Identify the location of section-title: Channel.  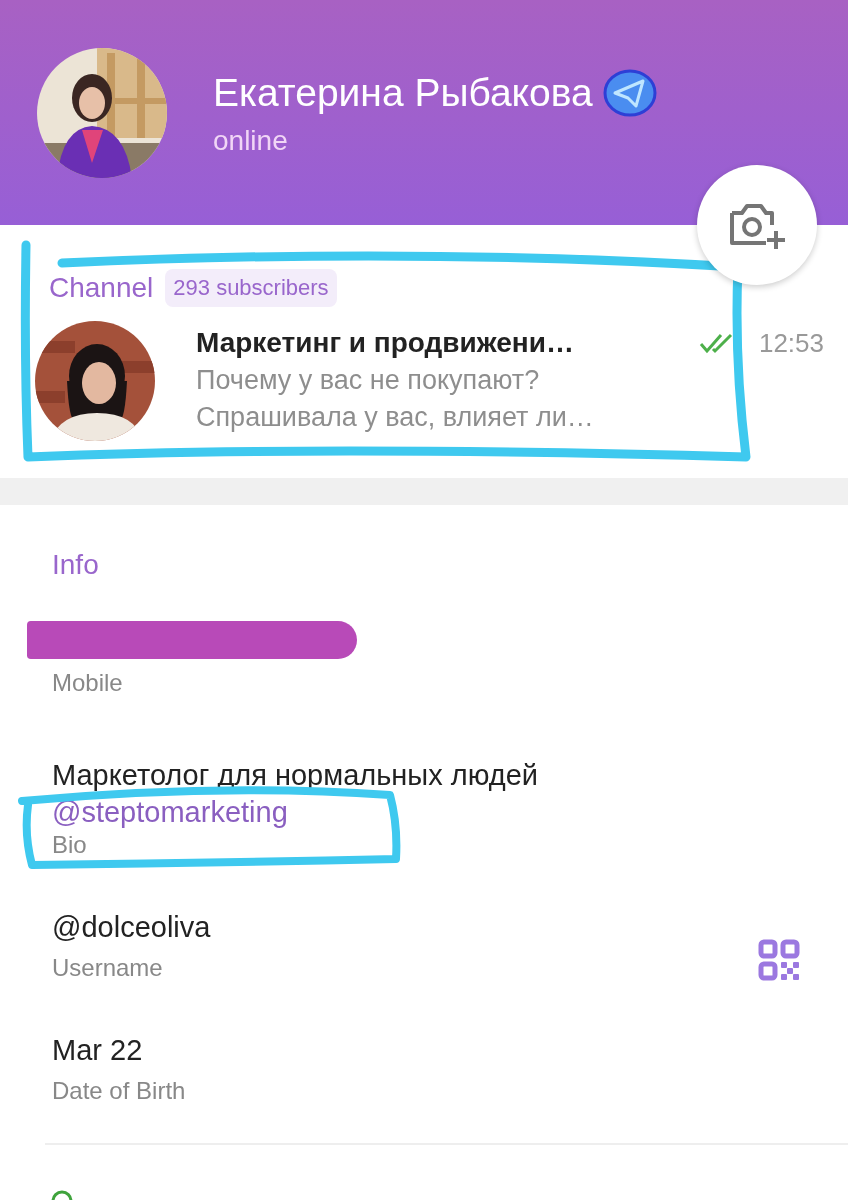
(101, 288).